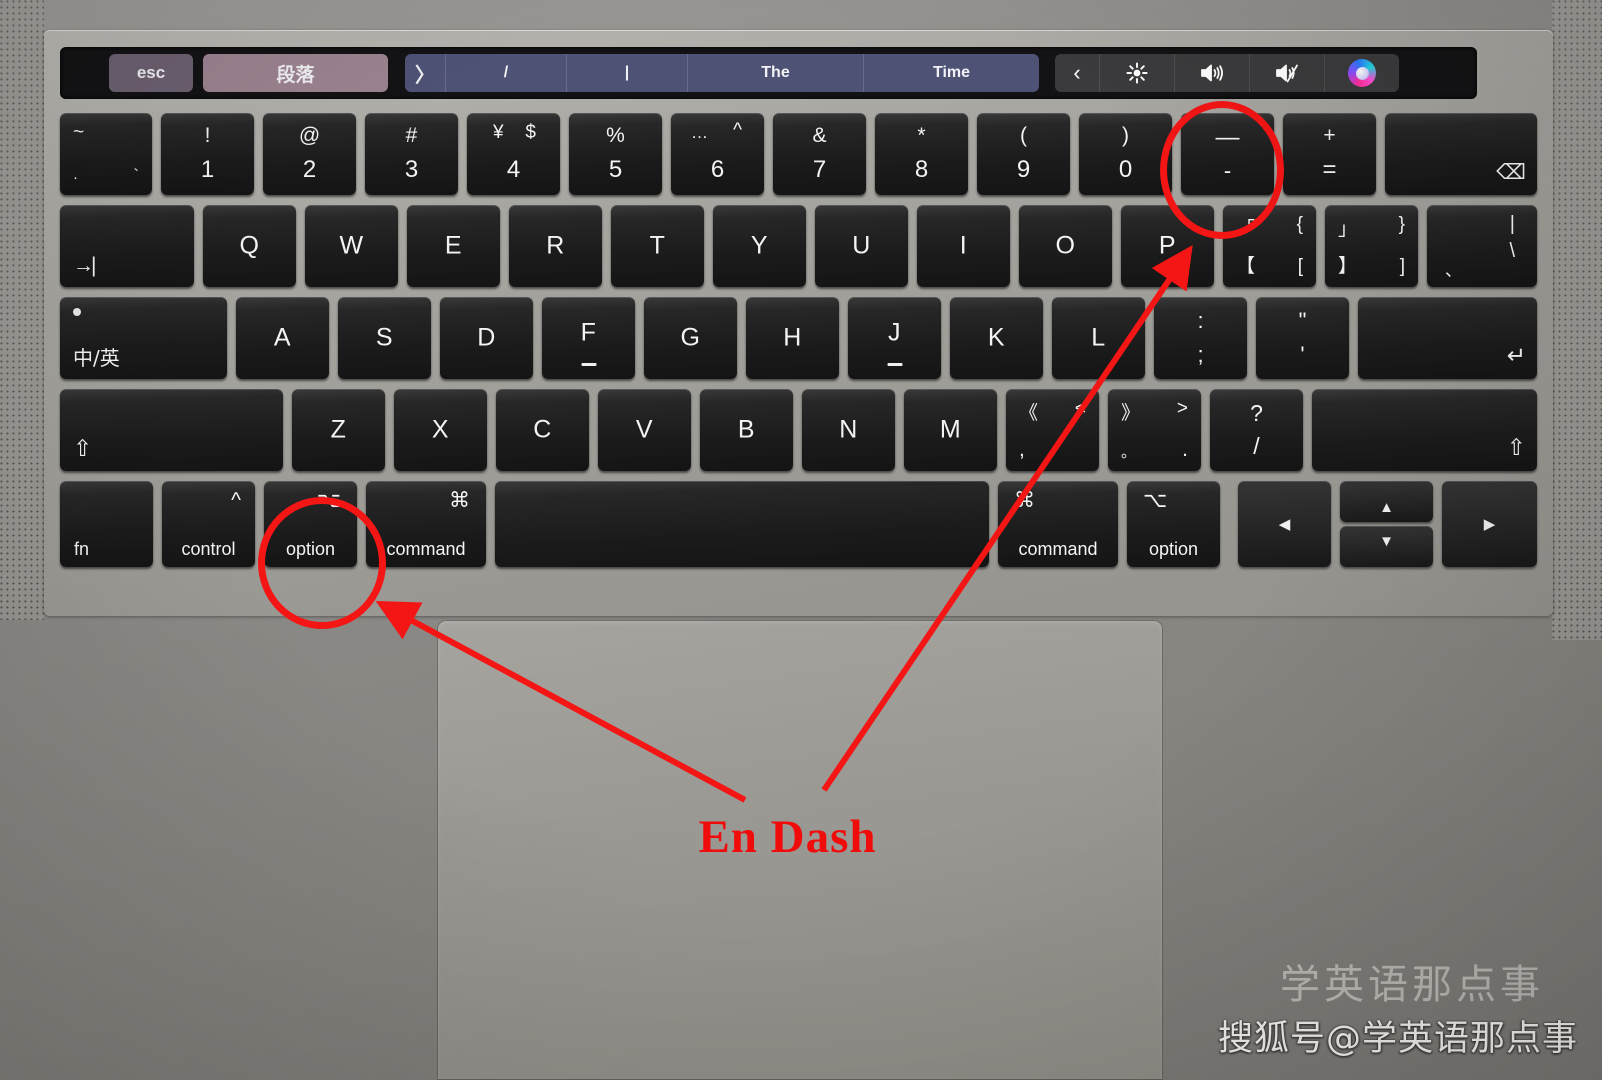  Describe the element at coordinates (1287, 73) in the screenshot. I see `mute-icon` at that location.